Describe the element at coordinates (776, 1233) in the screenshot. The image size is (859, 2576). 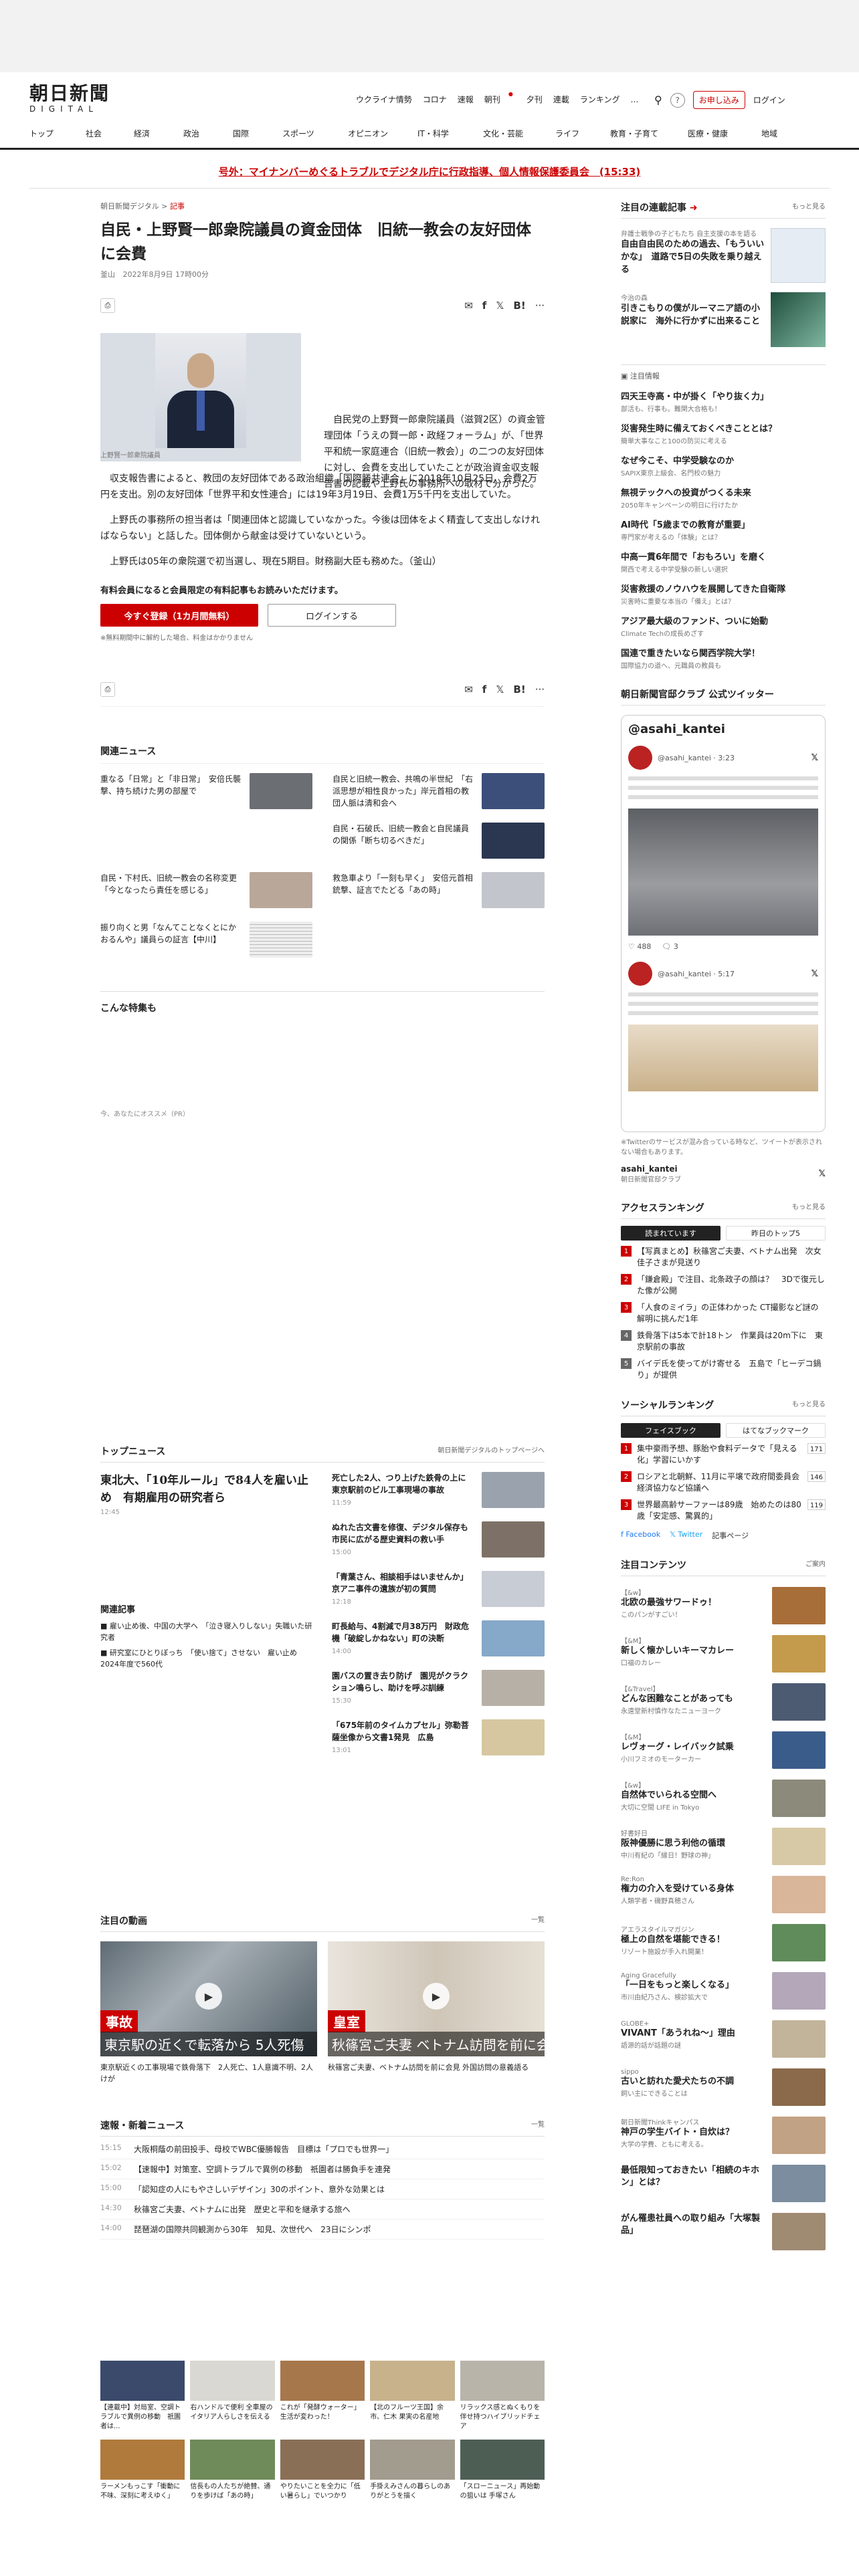
I see `tab-yesterday: 昨日のトップ5` at that location.